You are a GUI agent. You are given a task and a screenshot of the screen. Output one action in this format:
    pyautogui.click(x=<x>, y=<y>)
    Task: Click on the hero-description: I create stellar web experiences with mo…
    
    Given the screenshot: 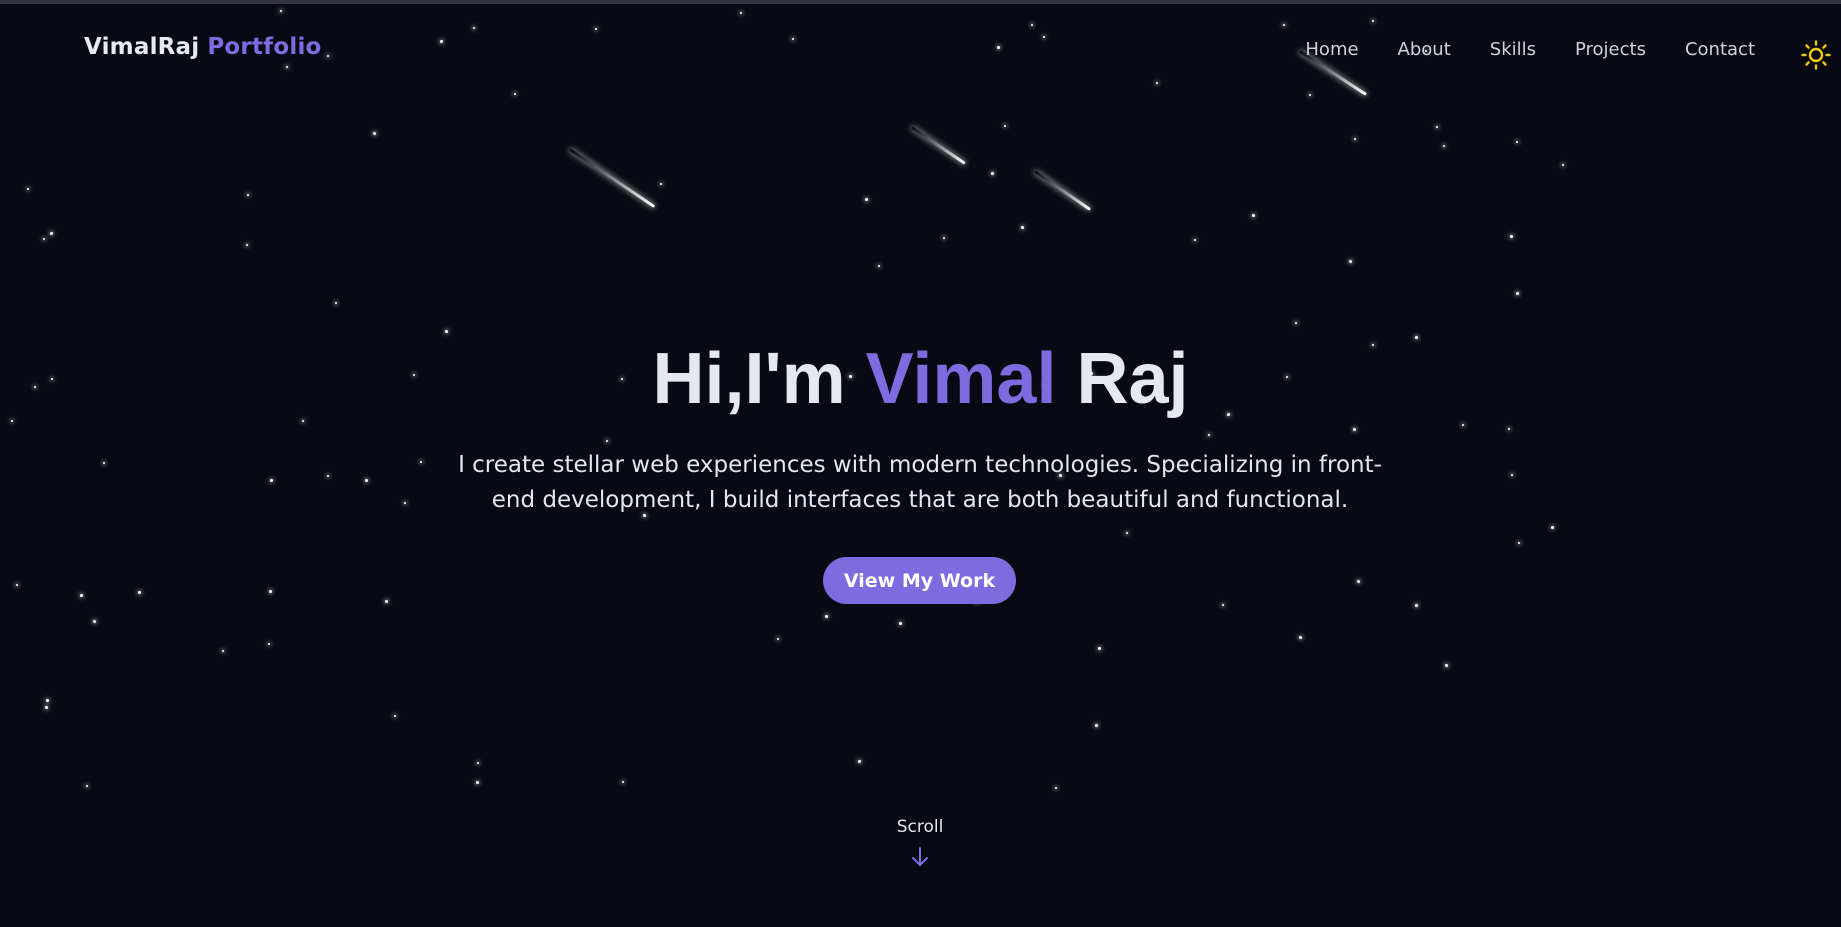 What is the action you would take?
    pyautogui.click(x=920, y=482)
    